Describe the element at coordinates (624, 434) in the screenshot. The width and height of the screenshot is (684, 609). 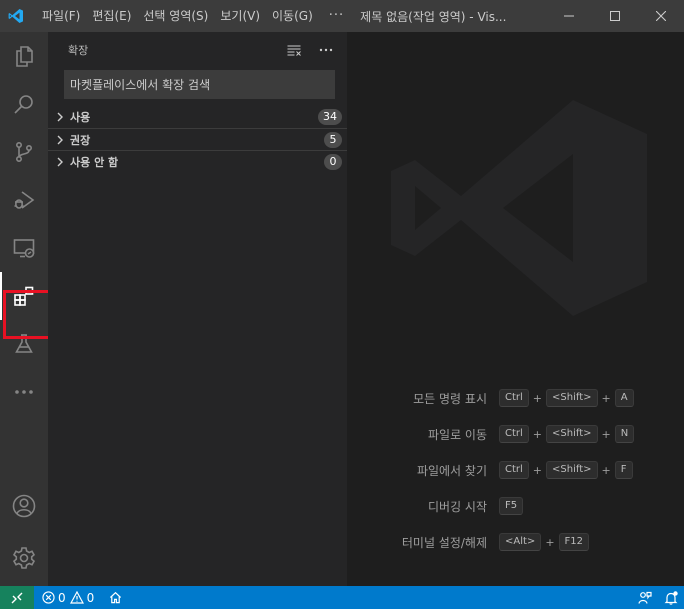
I see `keycap: N` at that location.